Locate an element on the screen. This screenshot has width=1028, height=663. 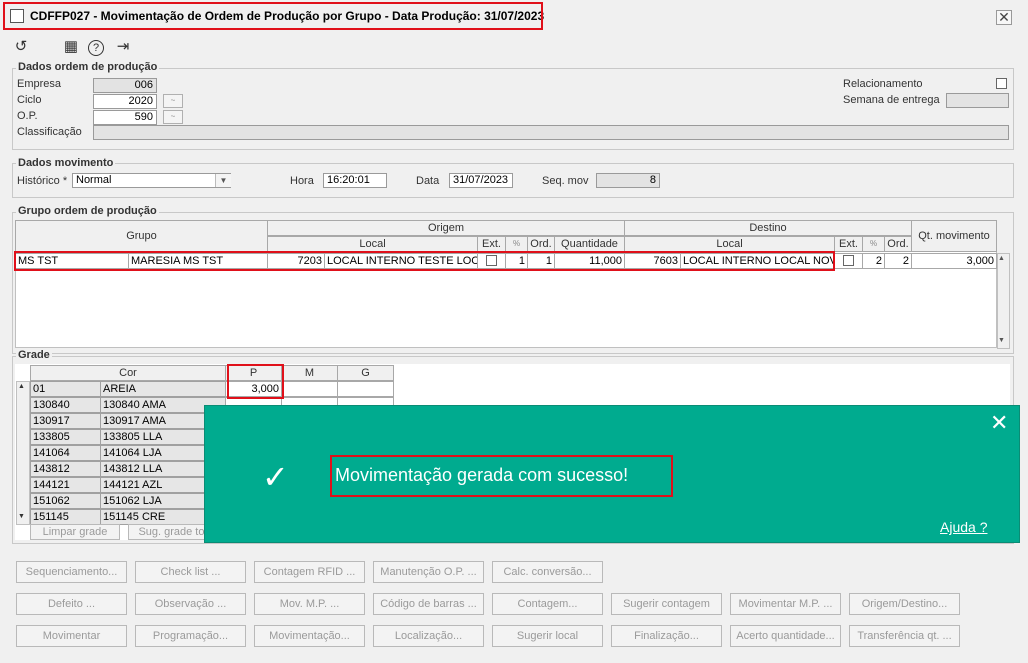
op-lookup-button: ~ is located at coordinates (173, 117).